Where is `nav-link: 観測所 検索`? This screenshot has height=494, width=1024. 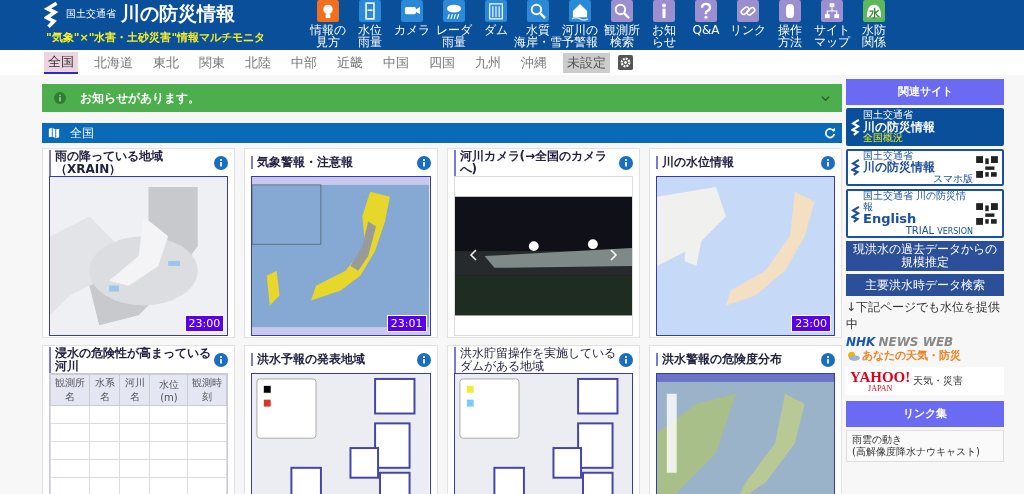
nav-link: 観測所 検索 is located at coordinates (622, 24).